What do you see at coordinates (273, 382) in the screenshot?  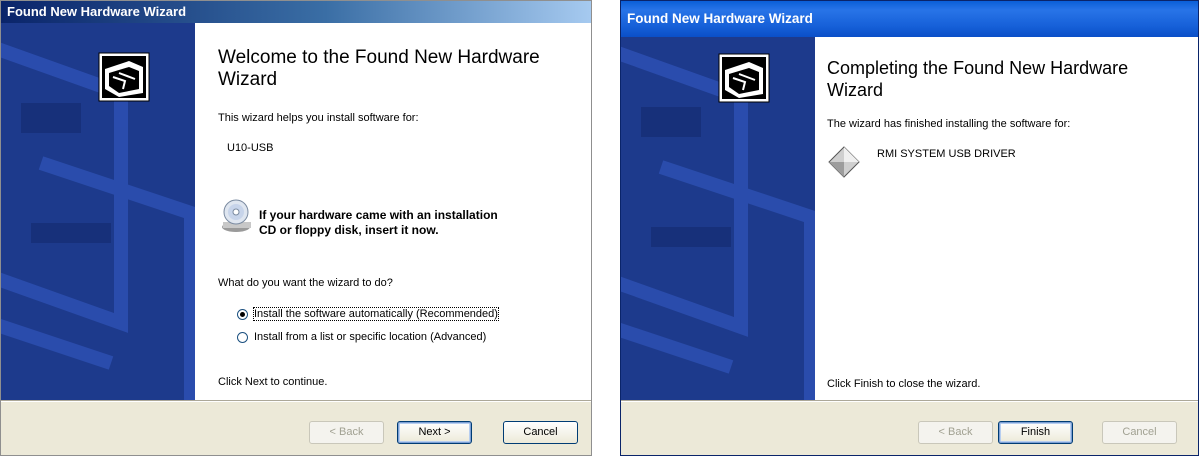 I see `continue-hint: Click Next to continue.` at bounding box center [273, 382].